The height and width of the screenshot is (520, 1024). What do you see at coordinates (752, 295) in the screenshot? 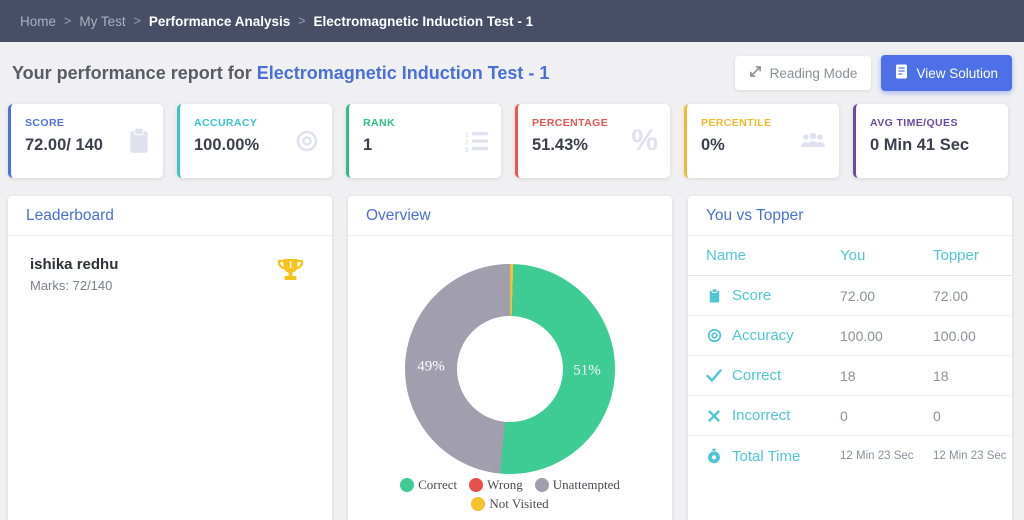
I see `row-label-text: Score` at bounding box center [752, 295].